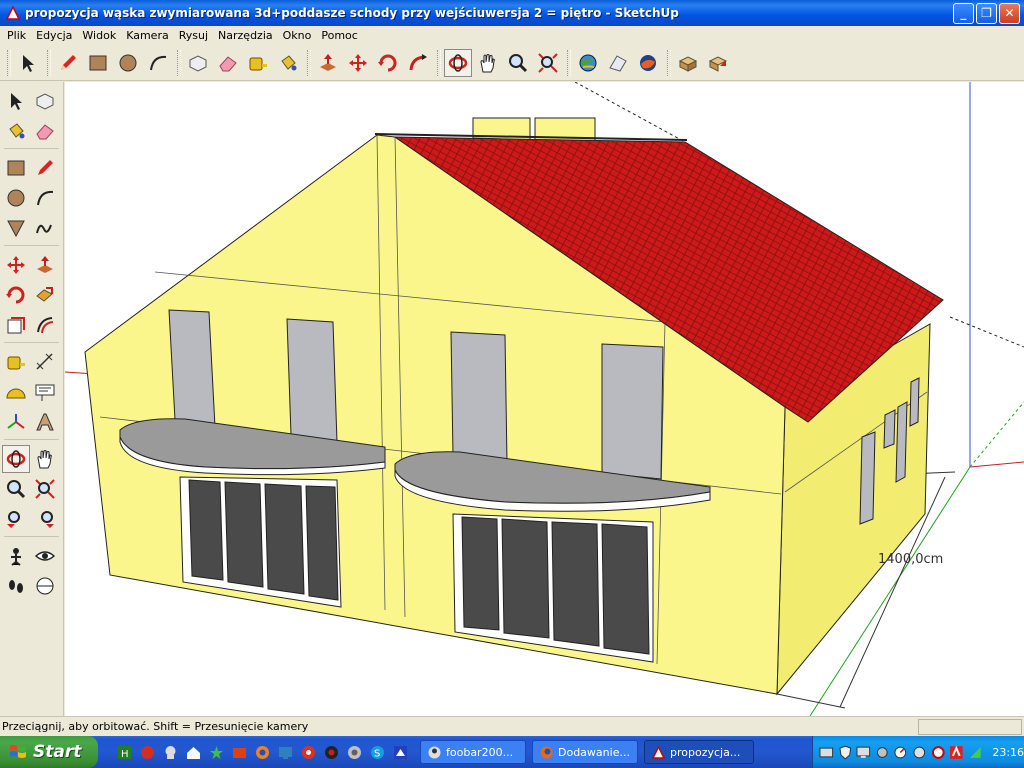  I want to click on move-tool-button, so click(358, 63).